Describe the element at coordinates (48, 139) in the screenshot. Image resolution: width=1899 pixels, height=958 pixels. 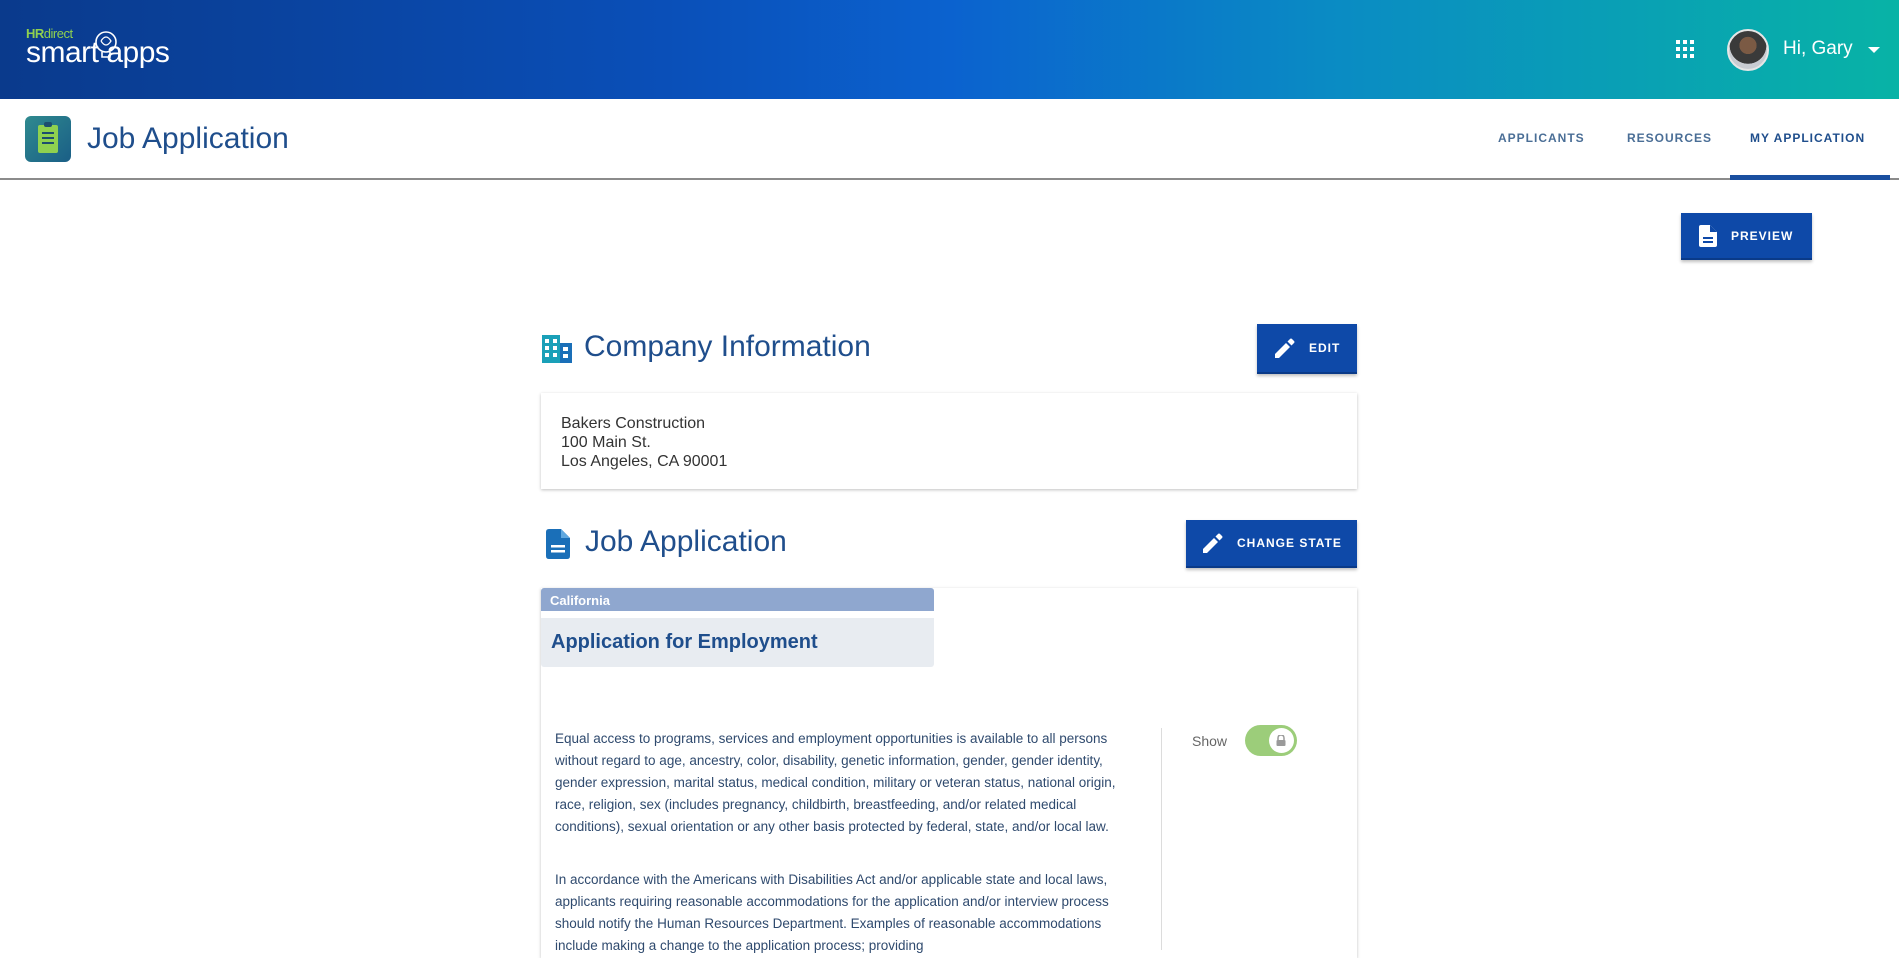
I see `clipboard-icon` at that location.